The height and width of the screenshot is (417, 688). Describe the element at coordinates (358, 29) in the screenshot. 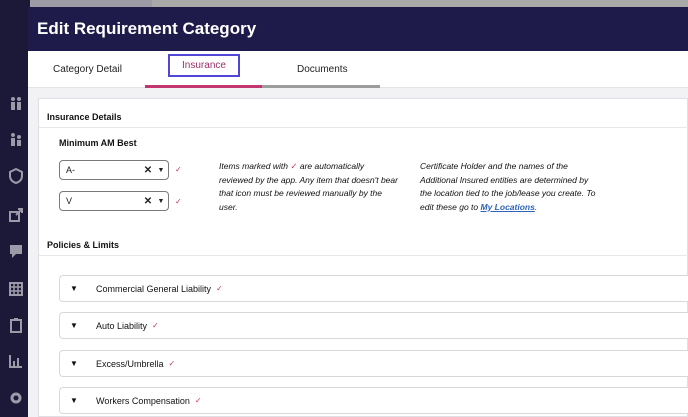

I see `modal-header: Edit Requirement Category` at that location.